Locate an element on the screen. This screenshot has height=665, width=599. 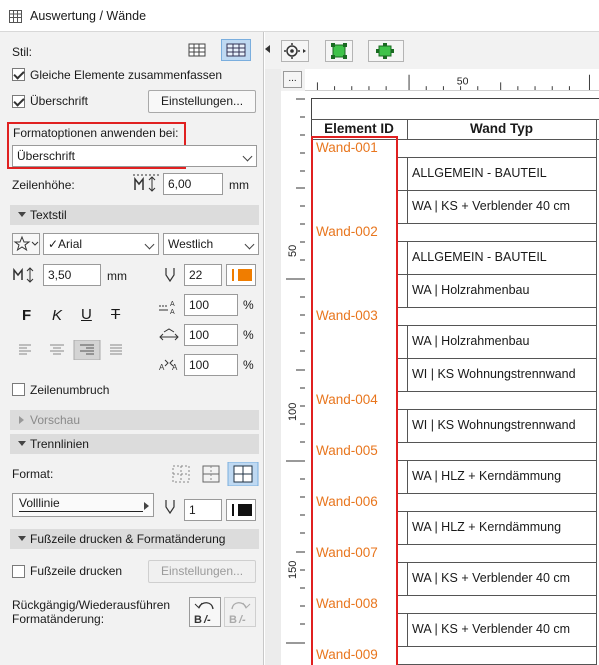
text-size-icon is located at coordinates (23, 275).